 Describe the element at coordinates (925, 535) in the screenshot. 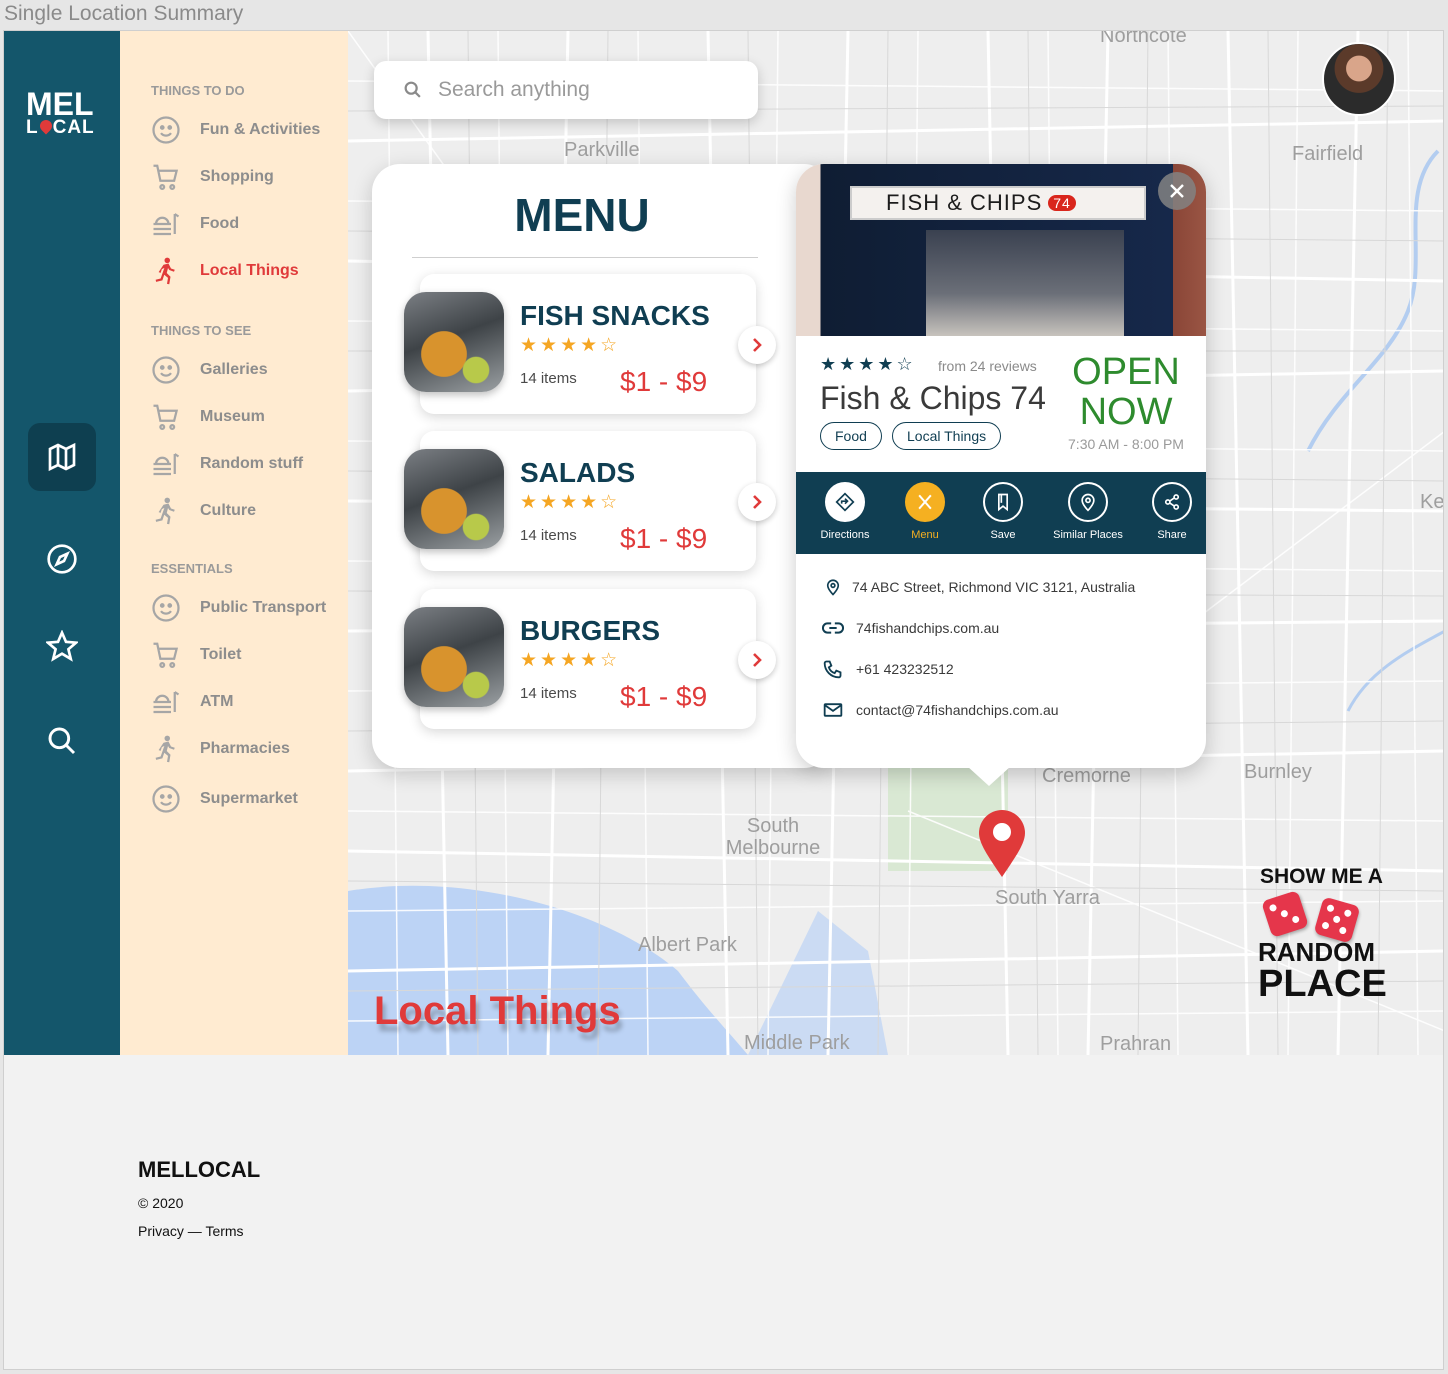

I see `menu-label: Menu` at that location.